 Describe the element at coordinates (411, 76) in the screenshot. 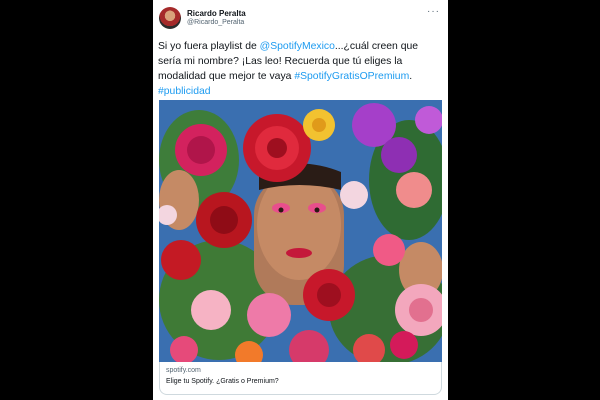

I see `tweet-text-part: .` at that location.